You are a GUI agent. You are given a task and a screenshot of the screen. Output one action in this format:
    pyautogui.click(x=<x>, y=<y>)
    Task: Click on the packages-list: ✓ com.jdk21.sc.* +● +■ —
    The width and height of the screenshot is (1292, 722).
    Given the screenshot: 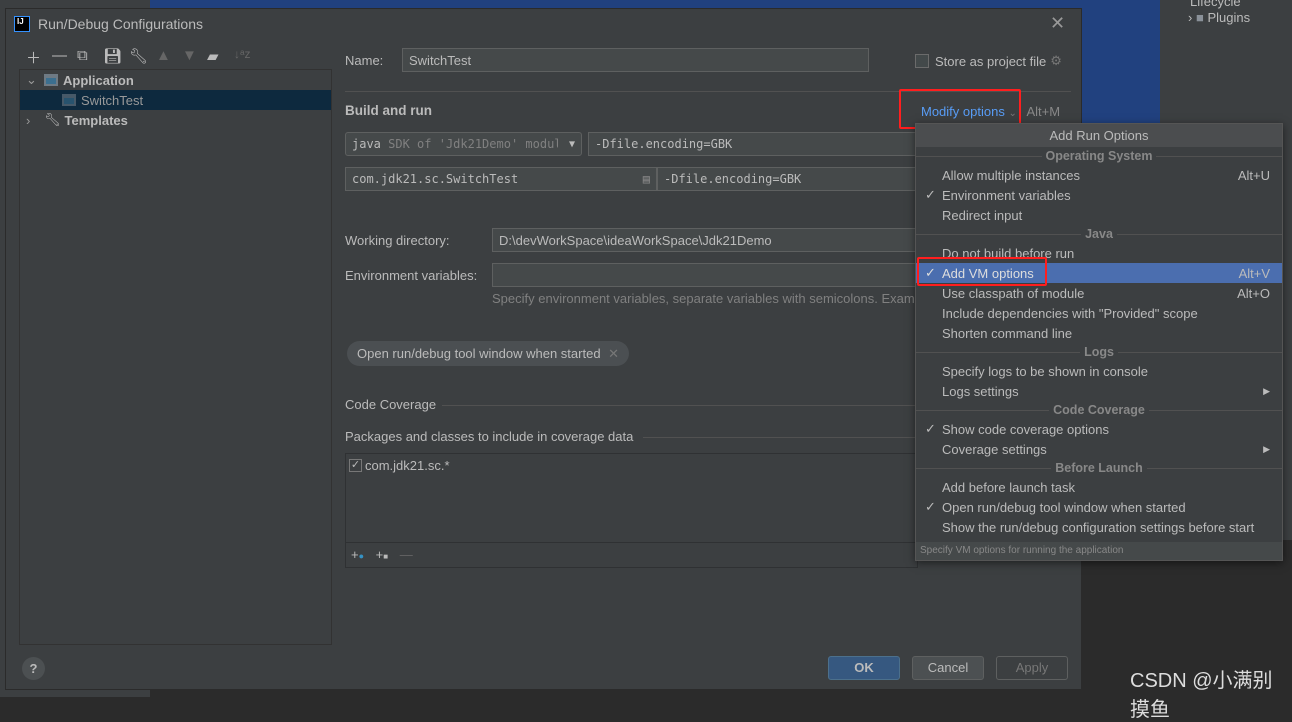 What is the action you would take?
    pyautogui.click(x=631, y=510)
    